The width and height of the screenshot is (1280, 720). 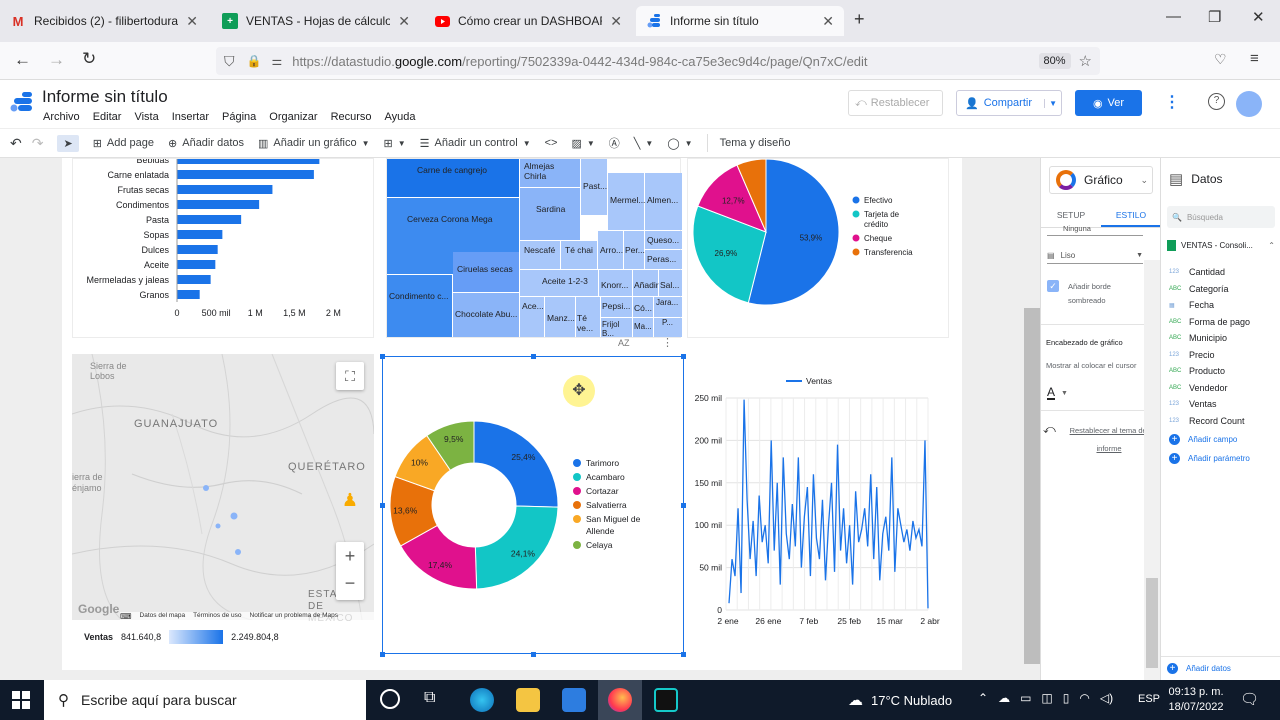 I want to click on field-item: ABC Municipio, so click(x=1223, y=338).